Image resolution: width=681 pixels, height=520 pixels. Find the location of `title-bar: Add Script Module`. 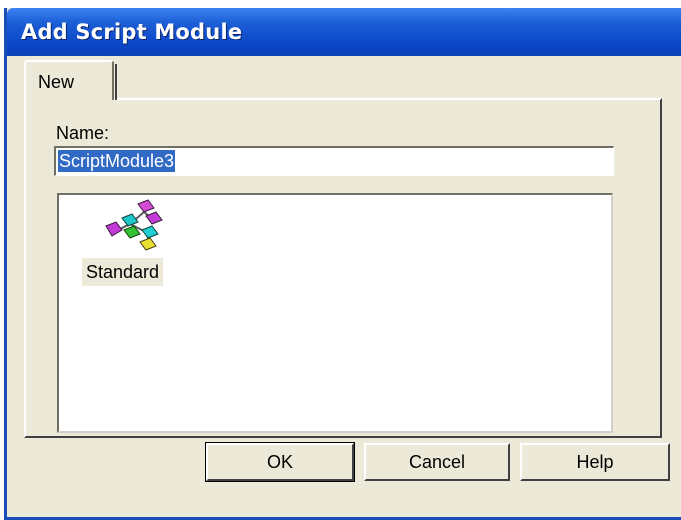

title-bar: Add Script Module is located at coordinates (344, 32).